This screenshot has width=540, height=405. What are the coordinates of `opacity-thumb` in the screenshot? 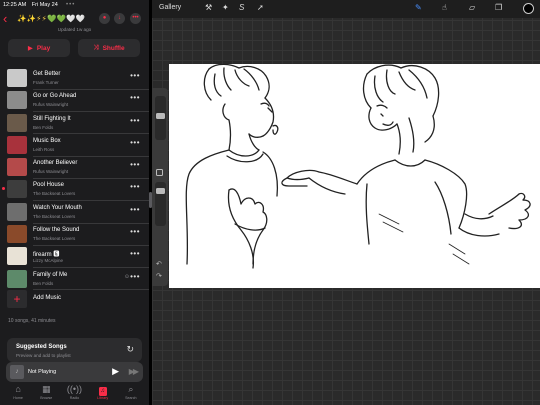 It's located at (160, 191).